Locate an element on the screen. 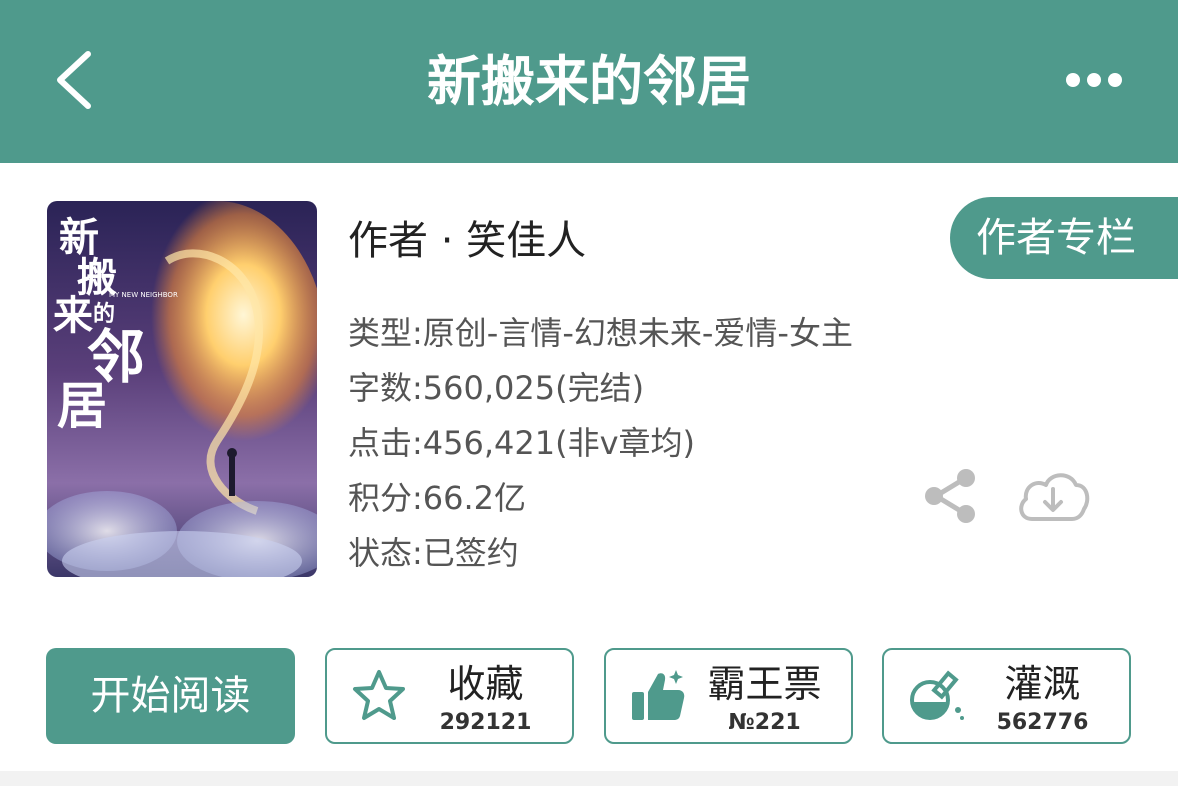 This screenshot has width=1178, height=786. cover-title-text-6: 居 is located at coordinates (82, 405).